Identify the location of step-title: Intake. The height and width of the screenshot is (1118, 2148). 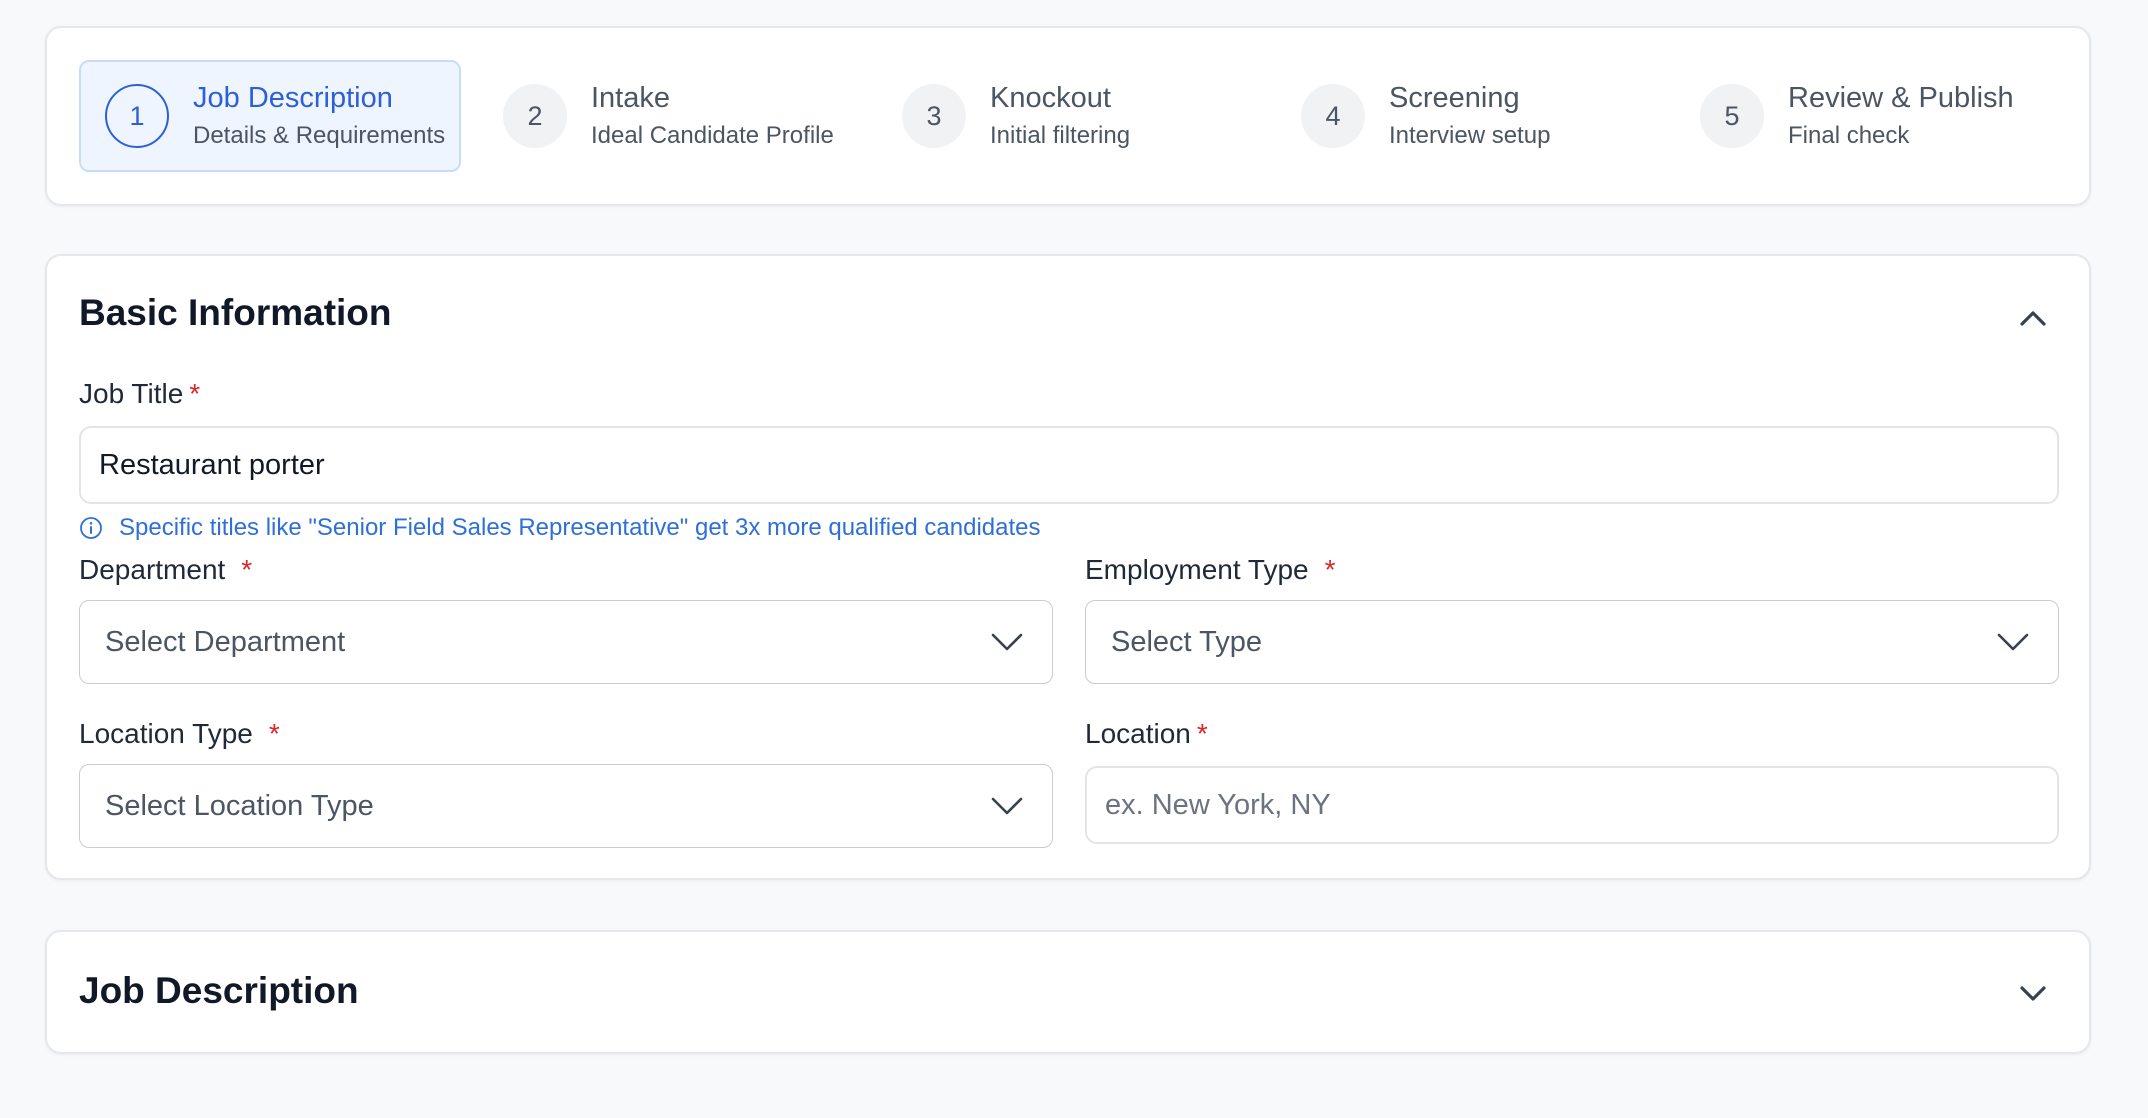
(630, 98).